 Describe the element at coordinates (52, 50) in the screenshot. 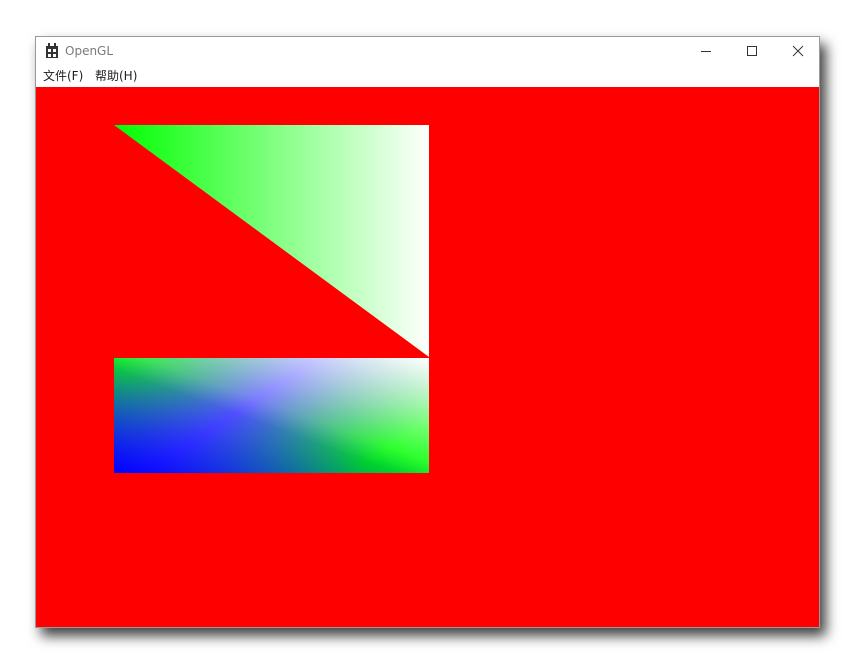

I see `app-icon` at that location.